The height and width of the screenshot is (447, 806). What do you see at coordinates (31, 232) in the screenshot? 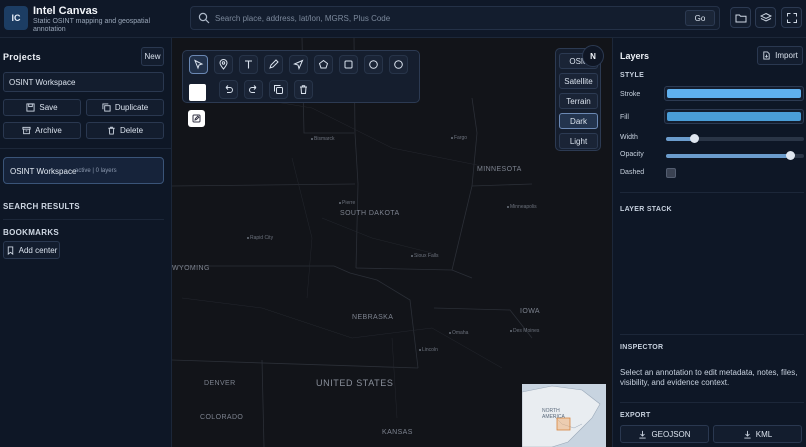
I see `bookmarks-title: BOOKMARKS` at bounding box center [31, 232].